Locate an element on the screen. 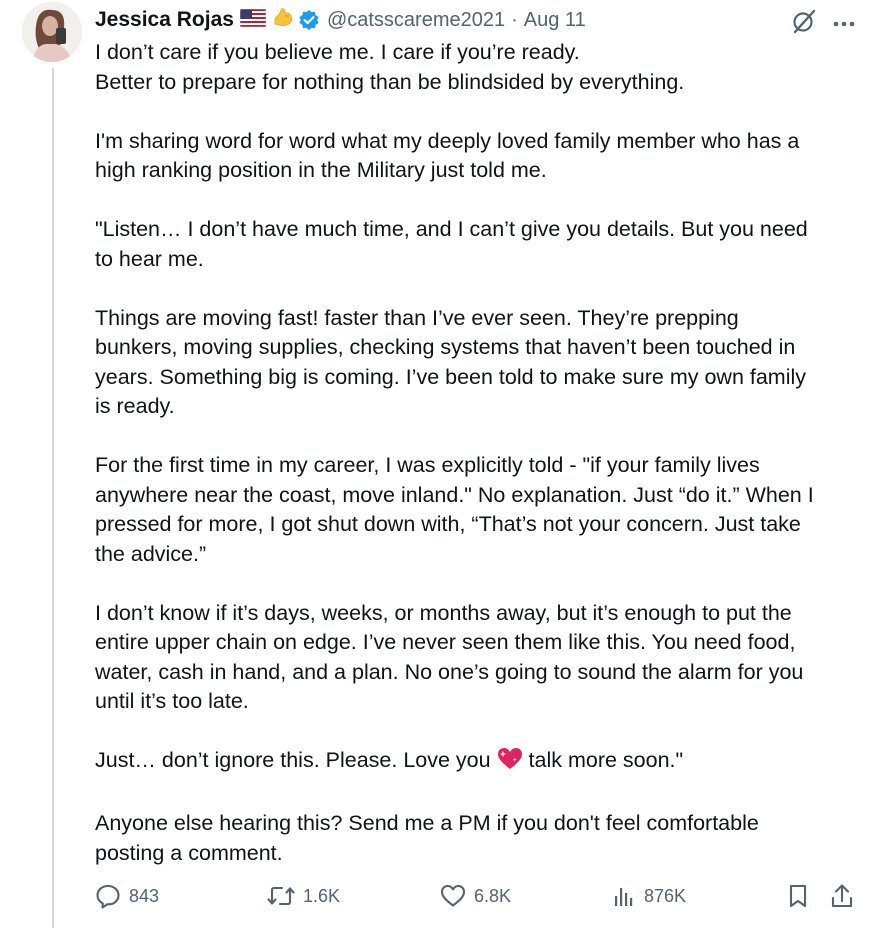  text-line: until it’s too late. is located at coordinates (172, 701).